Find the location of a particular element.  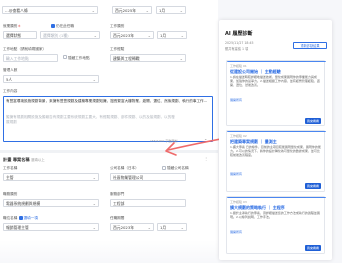

employment-type-value: 選擇狀態 is located at coordinates (14, 35).